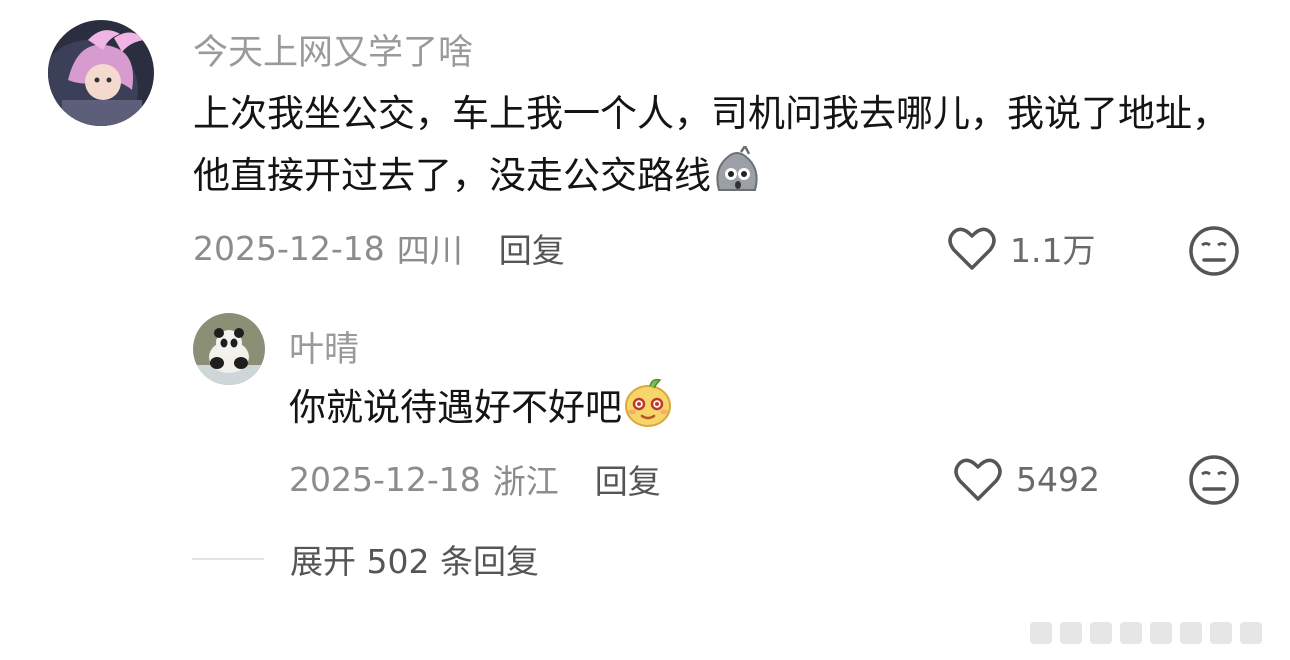  What do you see at coordinates (628, 479) in the screenshot?
I see `reply-reply-button: 回复` at bounding box center [628, 479].